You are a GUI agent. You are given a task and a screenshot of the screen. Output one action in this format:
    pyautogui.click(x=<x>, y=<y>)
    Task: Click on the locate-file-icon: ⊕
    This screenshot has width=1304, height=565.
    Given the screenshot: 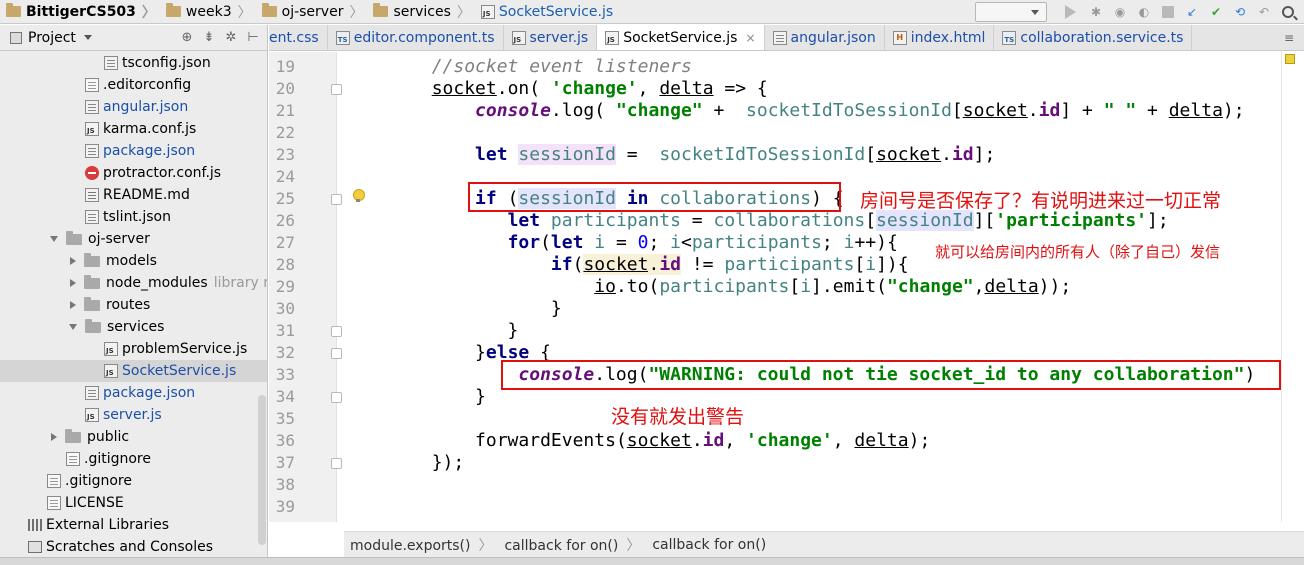 What is the action you would take?
    pyautogui.click(x=187, y=37)
    